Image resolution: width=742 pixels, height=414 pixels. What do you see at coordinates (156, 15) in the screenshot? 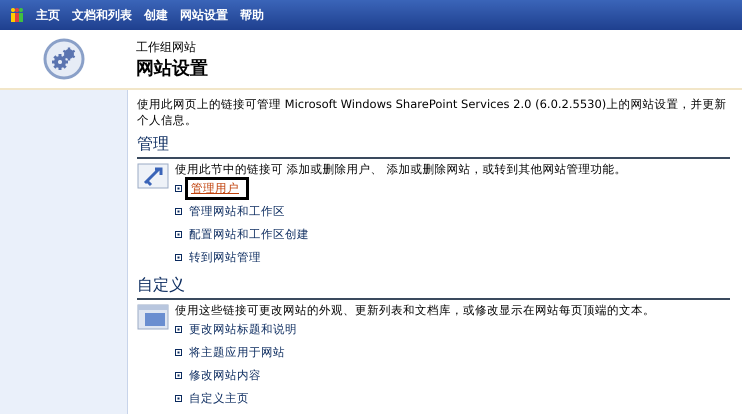
I see `nav-link: 创建` at bounding box center [156, 15].